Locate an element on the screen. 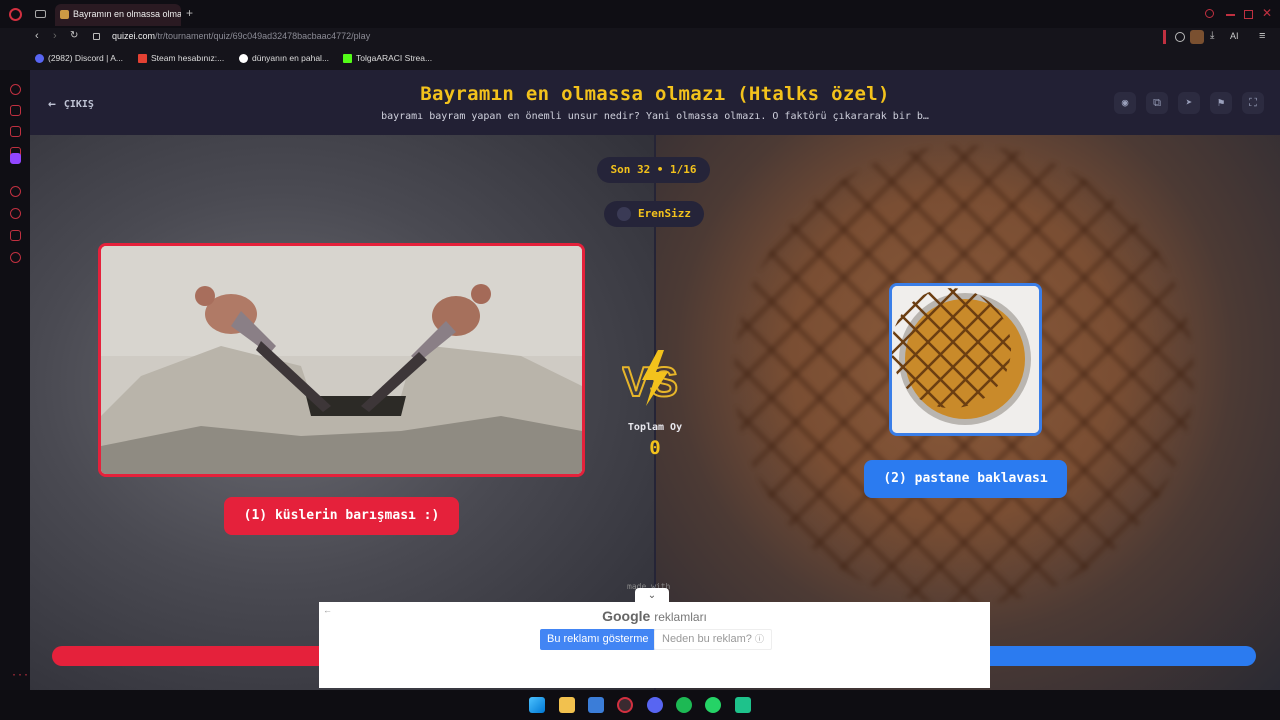 Image resolution: width=1280 pixels, height=720 pixels. ad-brand-suffix: reklamları is located at coordinates (680, 617).